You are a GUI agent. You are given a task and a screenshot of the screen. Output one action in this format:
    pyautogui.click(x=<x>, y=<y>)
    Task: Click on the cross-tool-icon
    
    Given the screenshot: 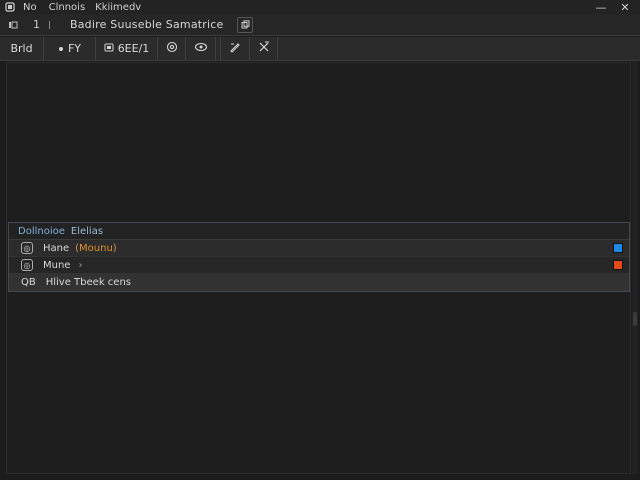 What is the action you would take?
    pyautogui.click(x=264, y=48)
    